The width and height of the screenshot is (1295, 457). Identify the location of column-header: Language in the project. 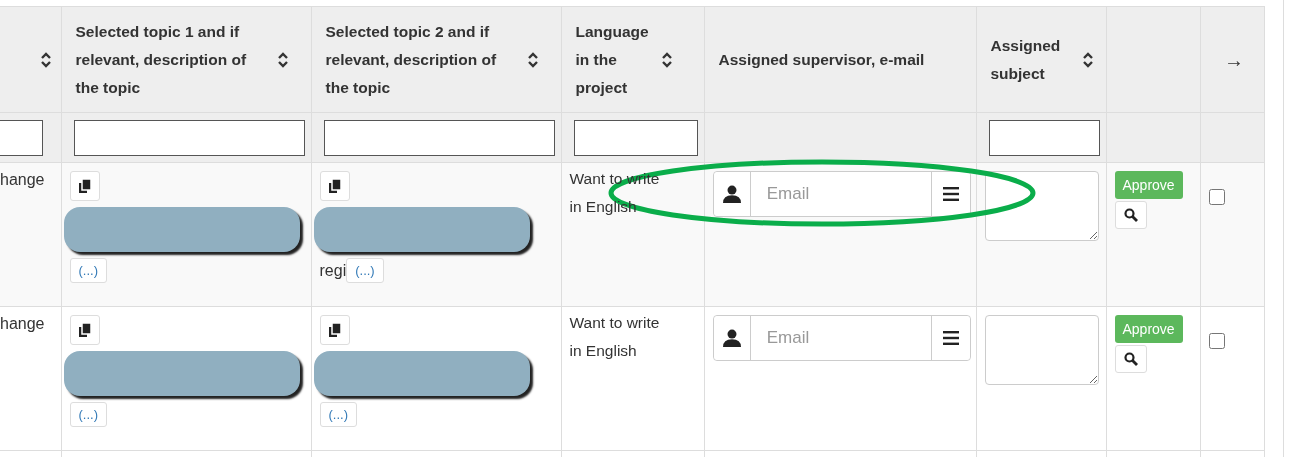
(632, 59).